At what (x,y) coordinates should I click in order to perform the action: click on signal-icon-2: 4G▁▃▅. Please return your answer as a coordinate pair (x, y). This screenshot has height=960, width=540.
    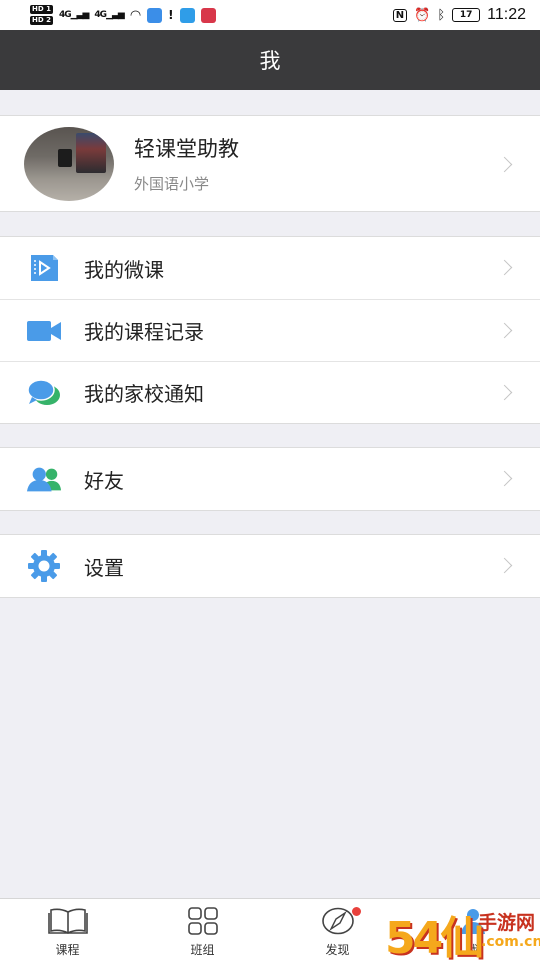
    Looking at the image, I should click on (109, 15).